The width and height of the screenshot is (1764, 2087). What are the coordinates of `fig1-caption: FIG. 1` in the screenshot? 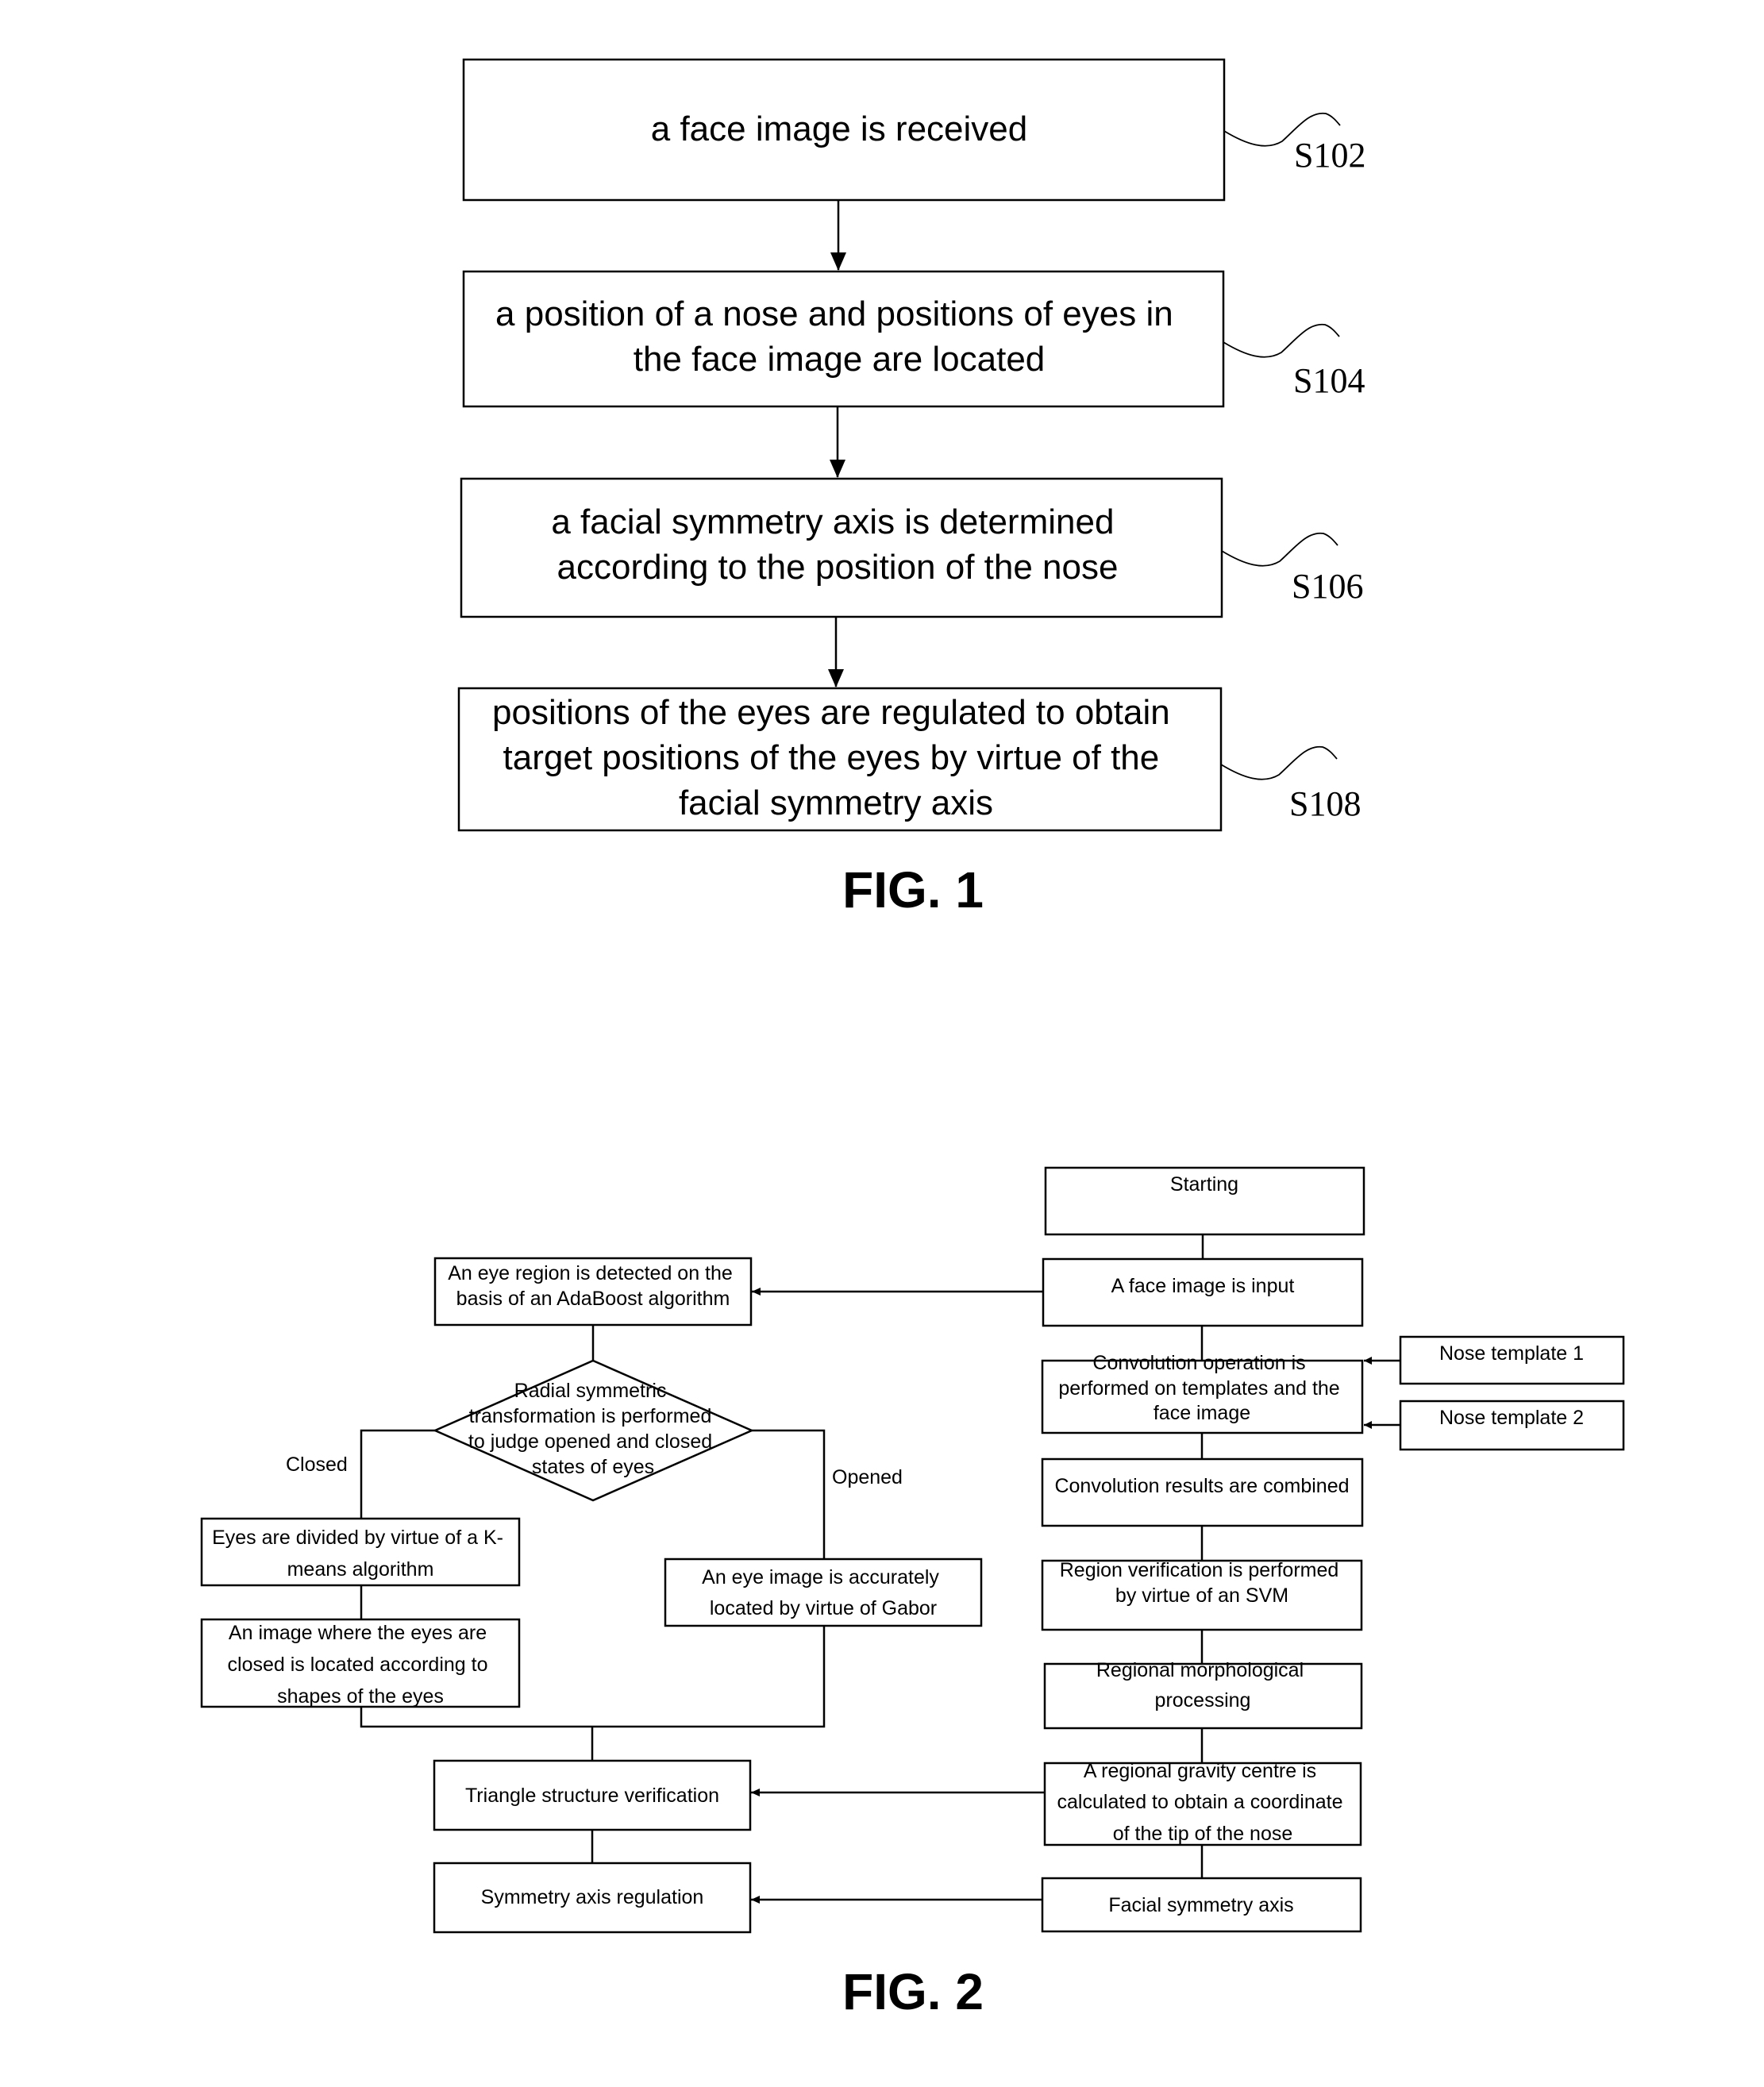 It's located at (913, 890).